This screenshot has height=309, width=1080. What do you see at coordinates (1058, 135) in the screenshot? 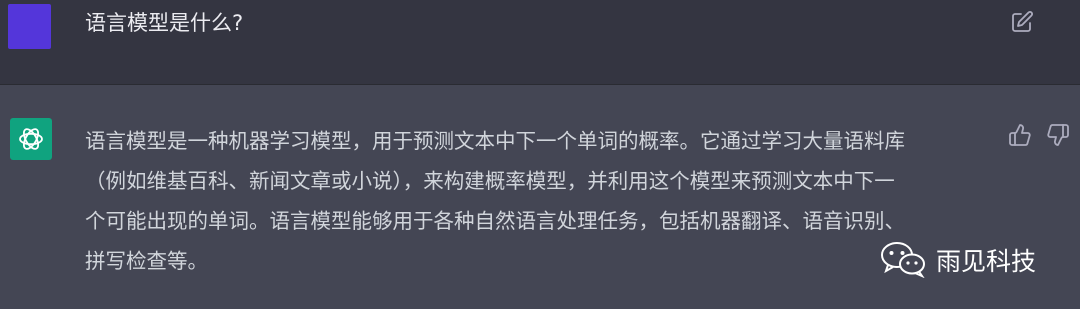
I see `thumbs-down-icon` at bounding box center [1058, 135].